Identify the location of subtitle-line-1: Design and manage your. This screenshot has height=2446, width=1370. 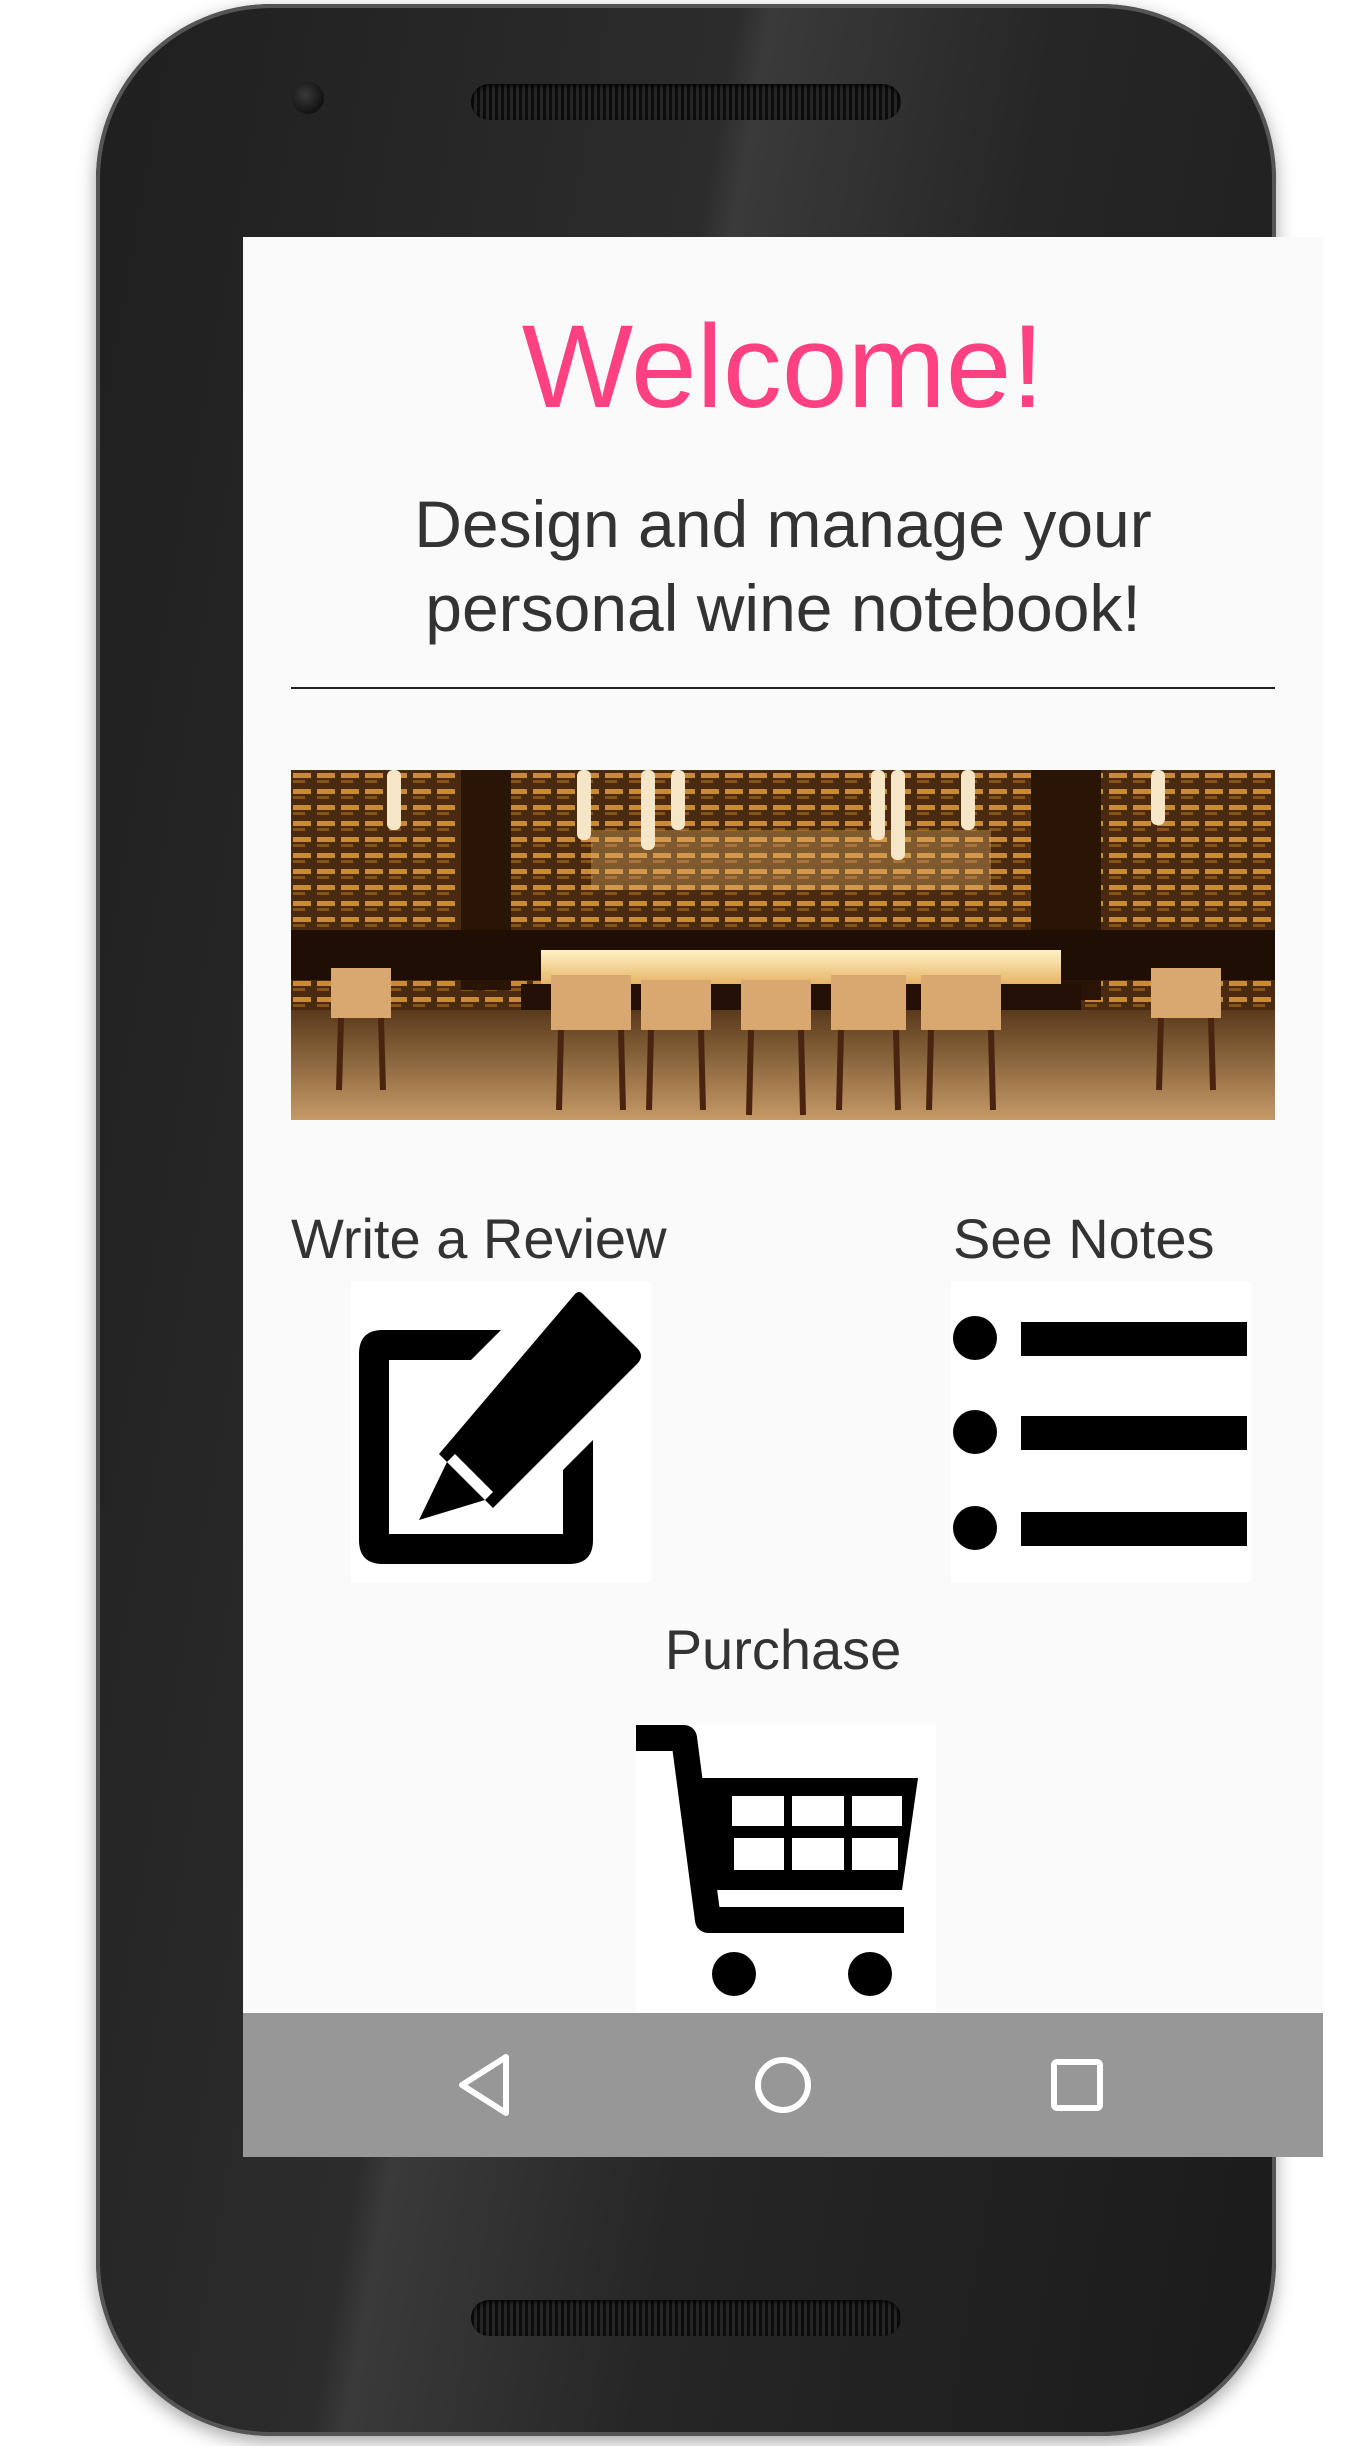
(783, 524).